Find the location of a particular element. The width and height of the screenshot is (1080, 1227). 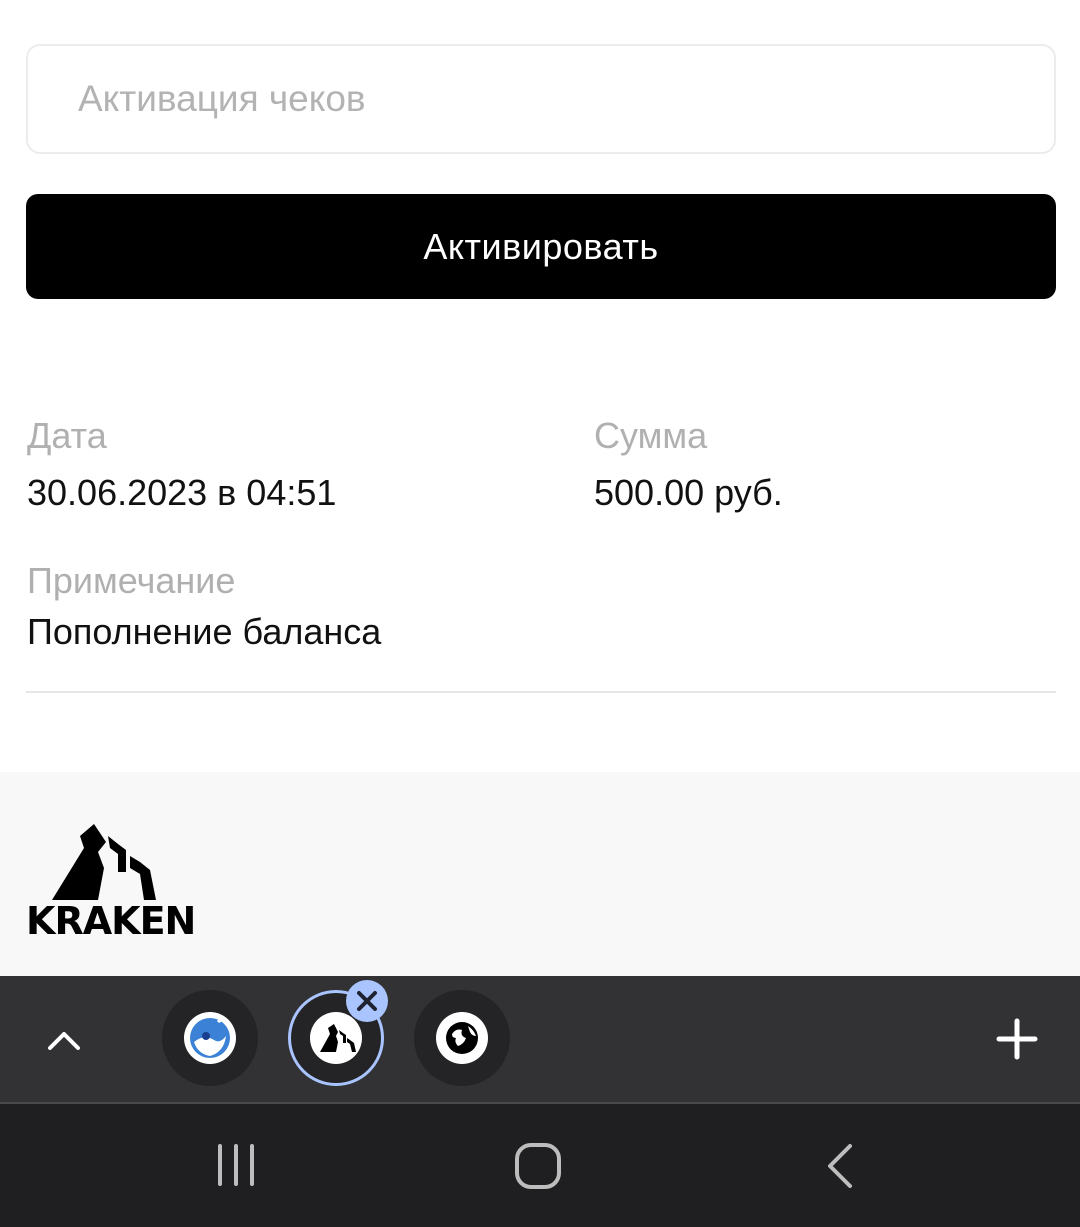

whale-icon is located at coordinates (210, 1038).